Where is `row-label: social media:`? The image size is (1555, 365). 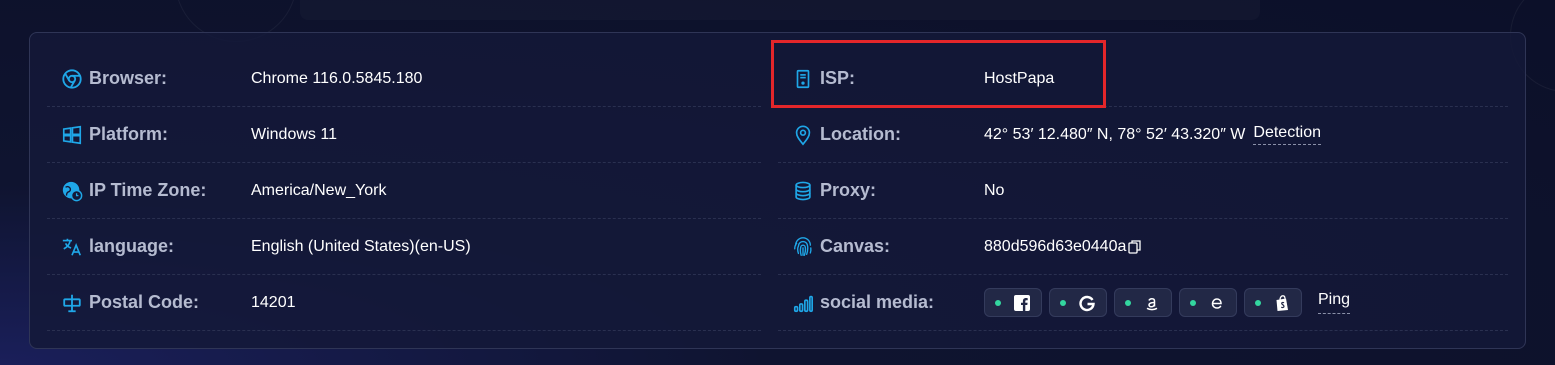 row-label: social media: is located at coordinates (877, 302).